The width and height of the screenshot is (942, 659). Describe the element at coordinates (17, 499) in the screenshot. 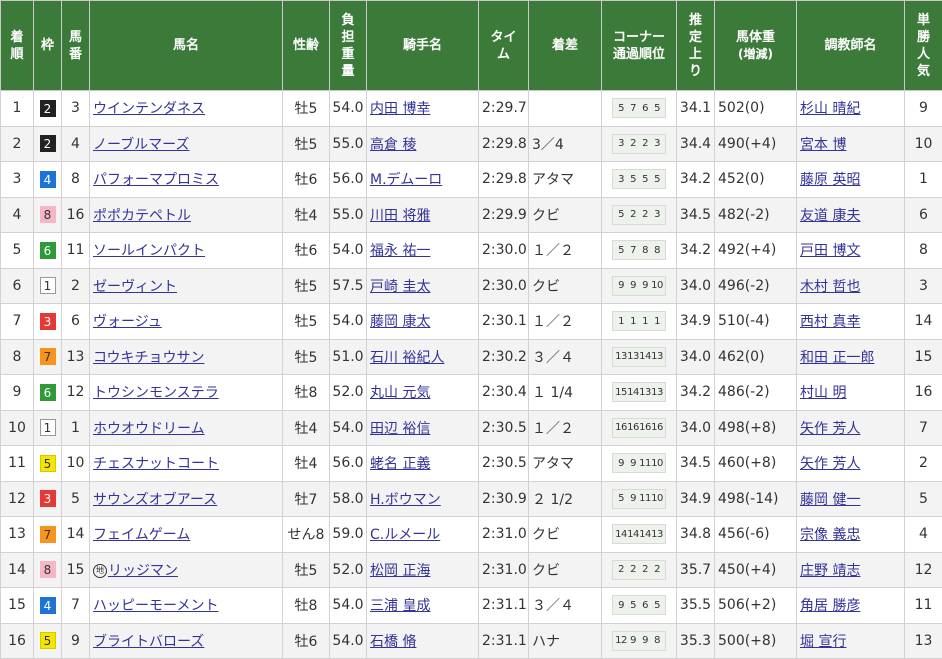

I see `rank-cell: 12` at that location.